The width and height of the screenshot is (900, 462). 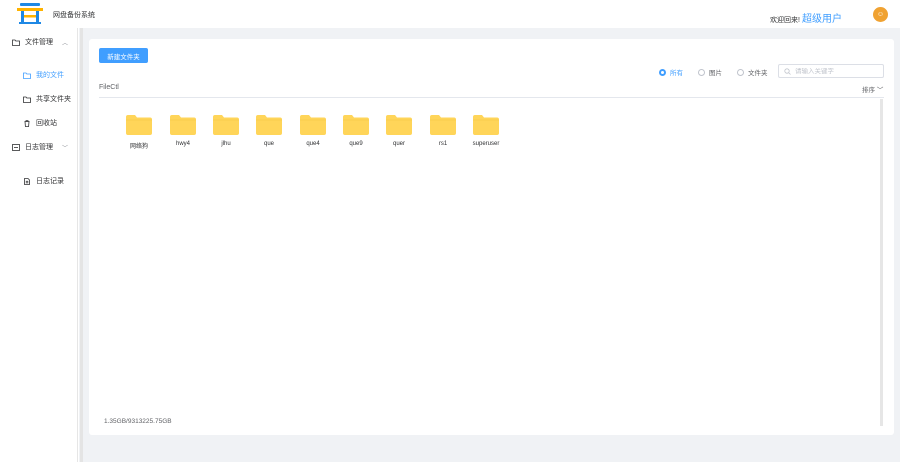 I want to click on folder-item: que, so click(x=269, y=131).